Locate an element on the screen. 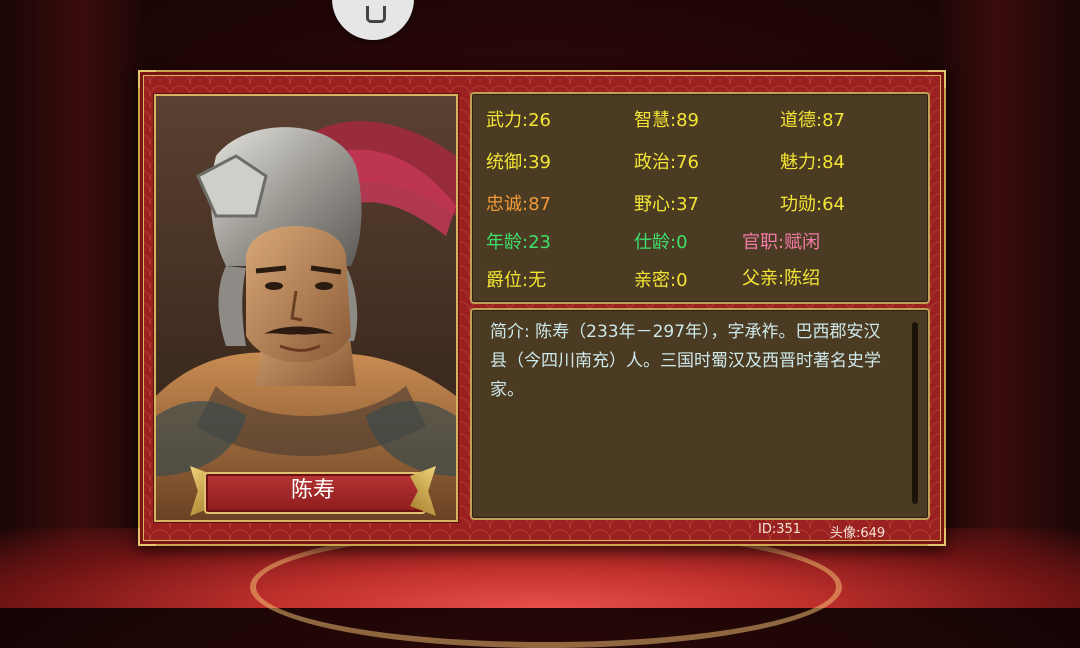 This screenshot has width=1080, height=648. background-pillar-right is located at coordinates (1010, 304).